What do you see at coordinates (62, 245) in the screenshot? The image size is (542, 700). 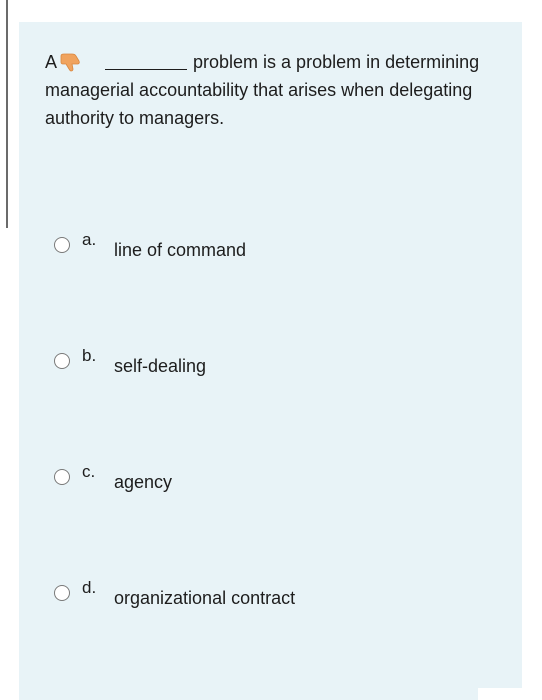 I see `radio-button-a` at bounding box center [62, 245].